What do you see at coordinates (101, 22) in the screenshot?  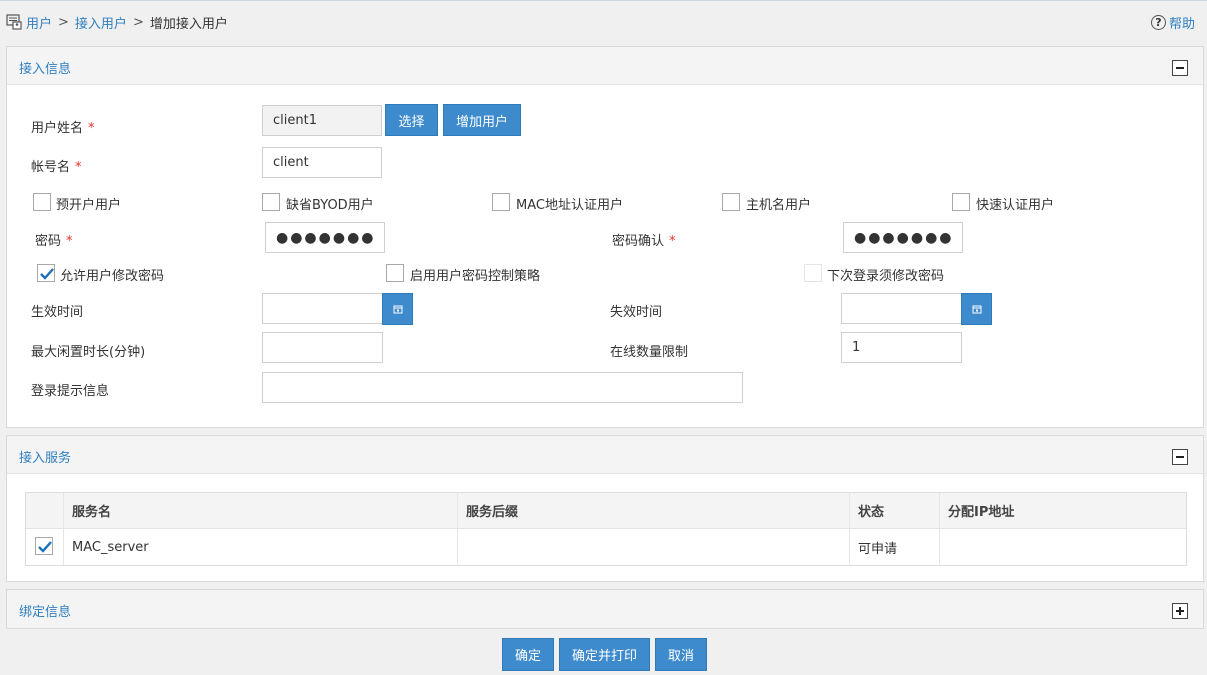 I see `breadcrumb-access-users: 接入用户` at bounding box center [101, 22].